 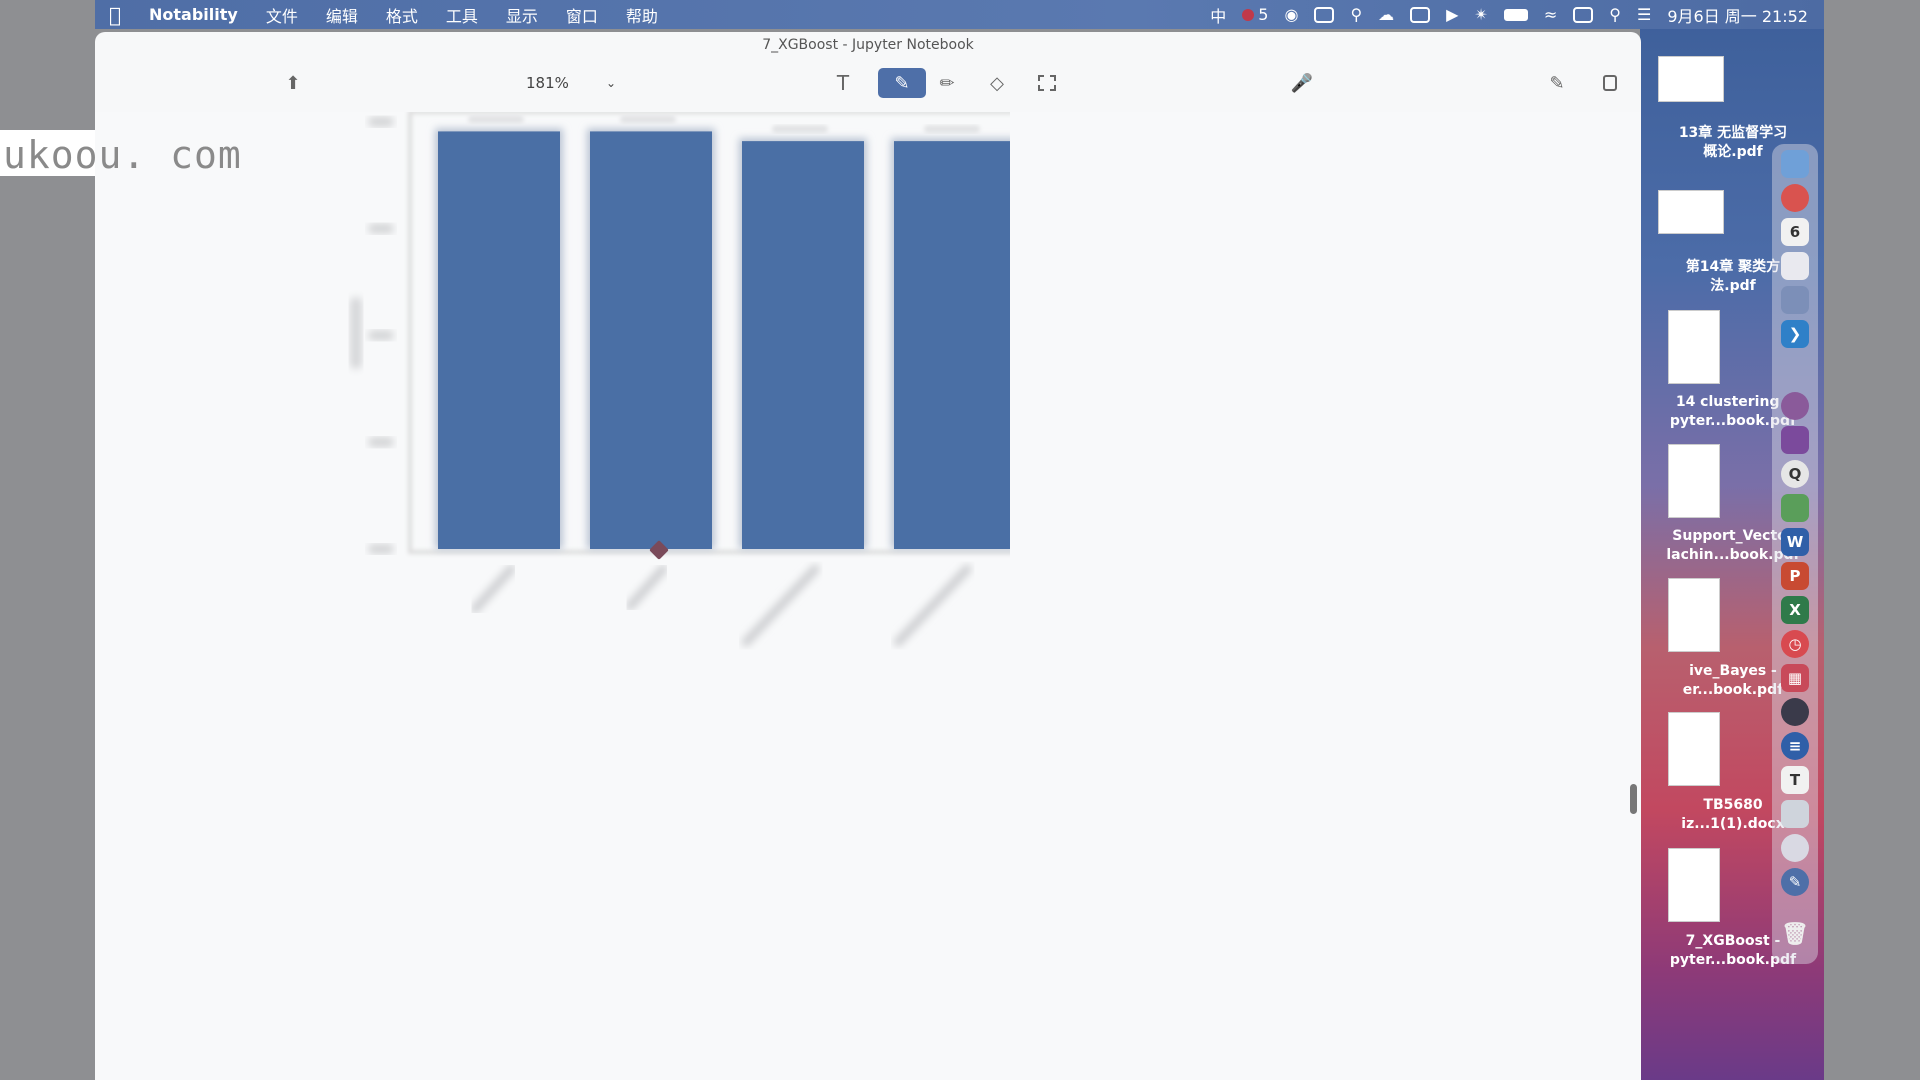 What do you see at coordinates (582, 15) in the screenshot?
I see `menu-window: 窗口` at bounding box center [582, 15].